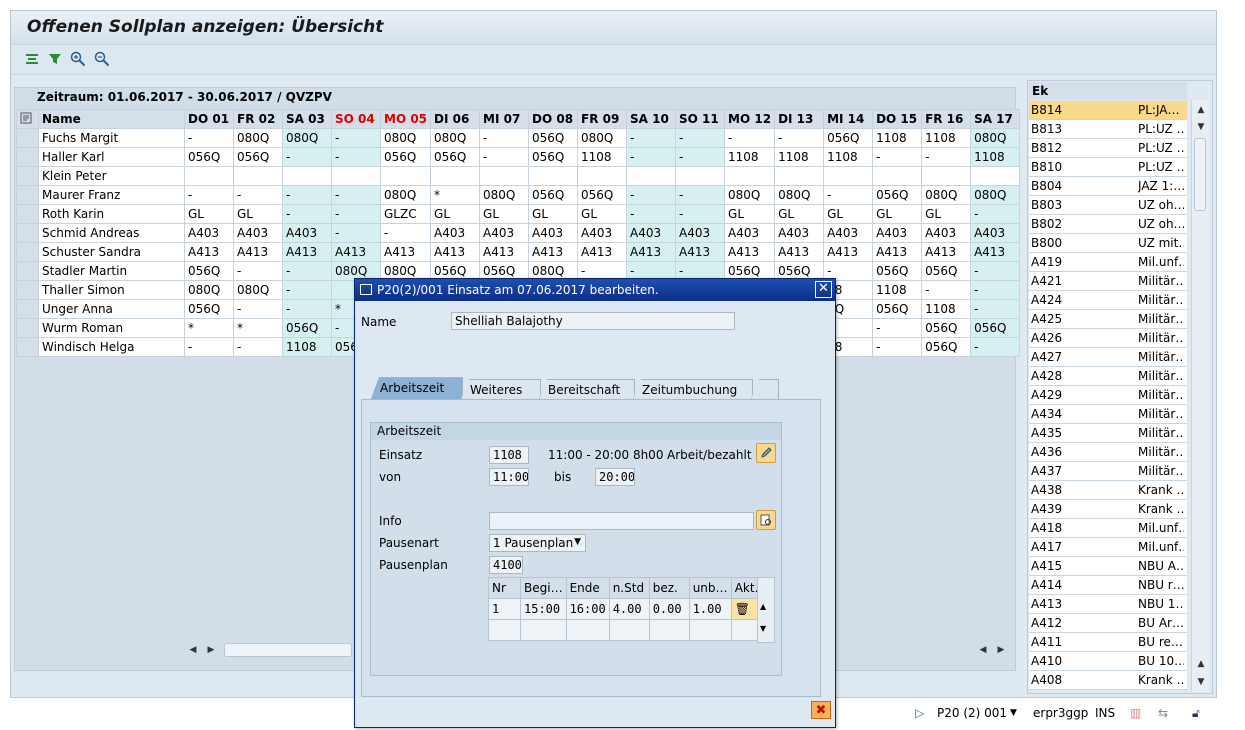 The height and width of the screenshot is (730, 1245). I want to click on employee-name: Thaller Simon, so click(111, 290).